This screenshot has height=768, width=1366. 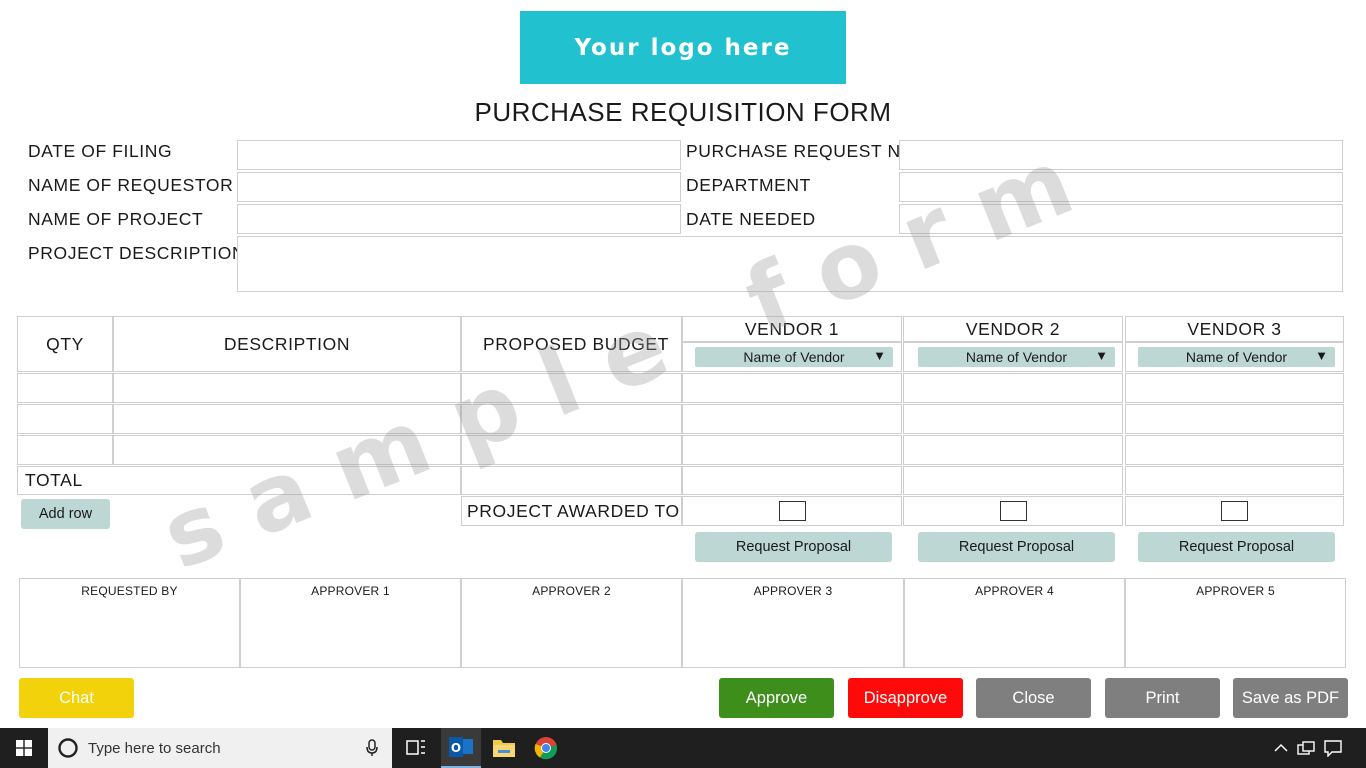 What do you see at coordinates (287, 388) in the screenshot?
I see `row-1-description` at bounding box center [287, 388].